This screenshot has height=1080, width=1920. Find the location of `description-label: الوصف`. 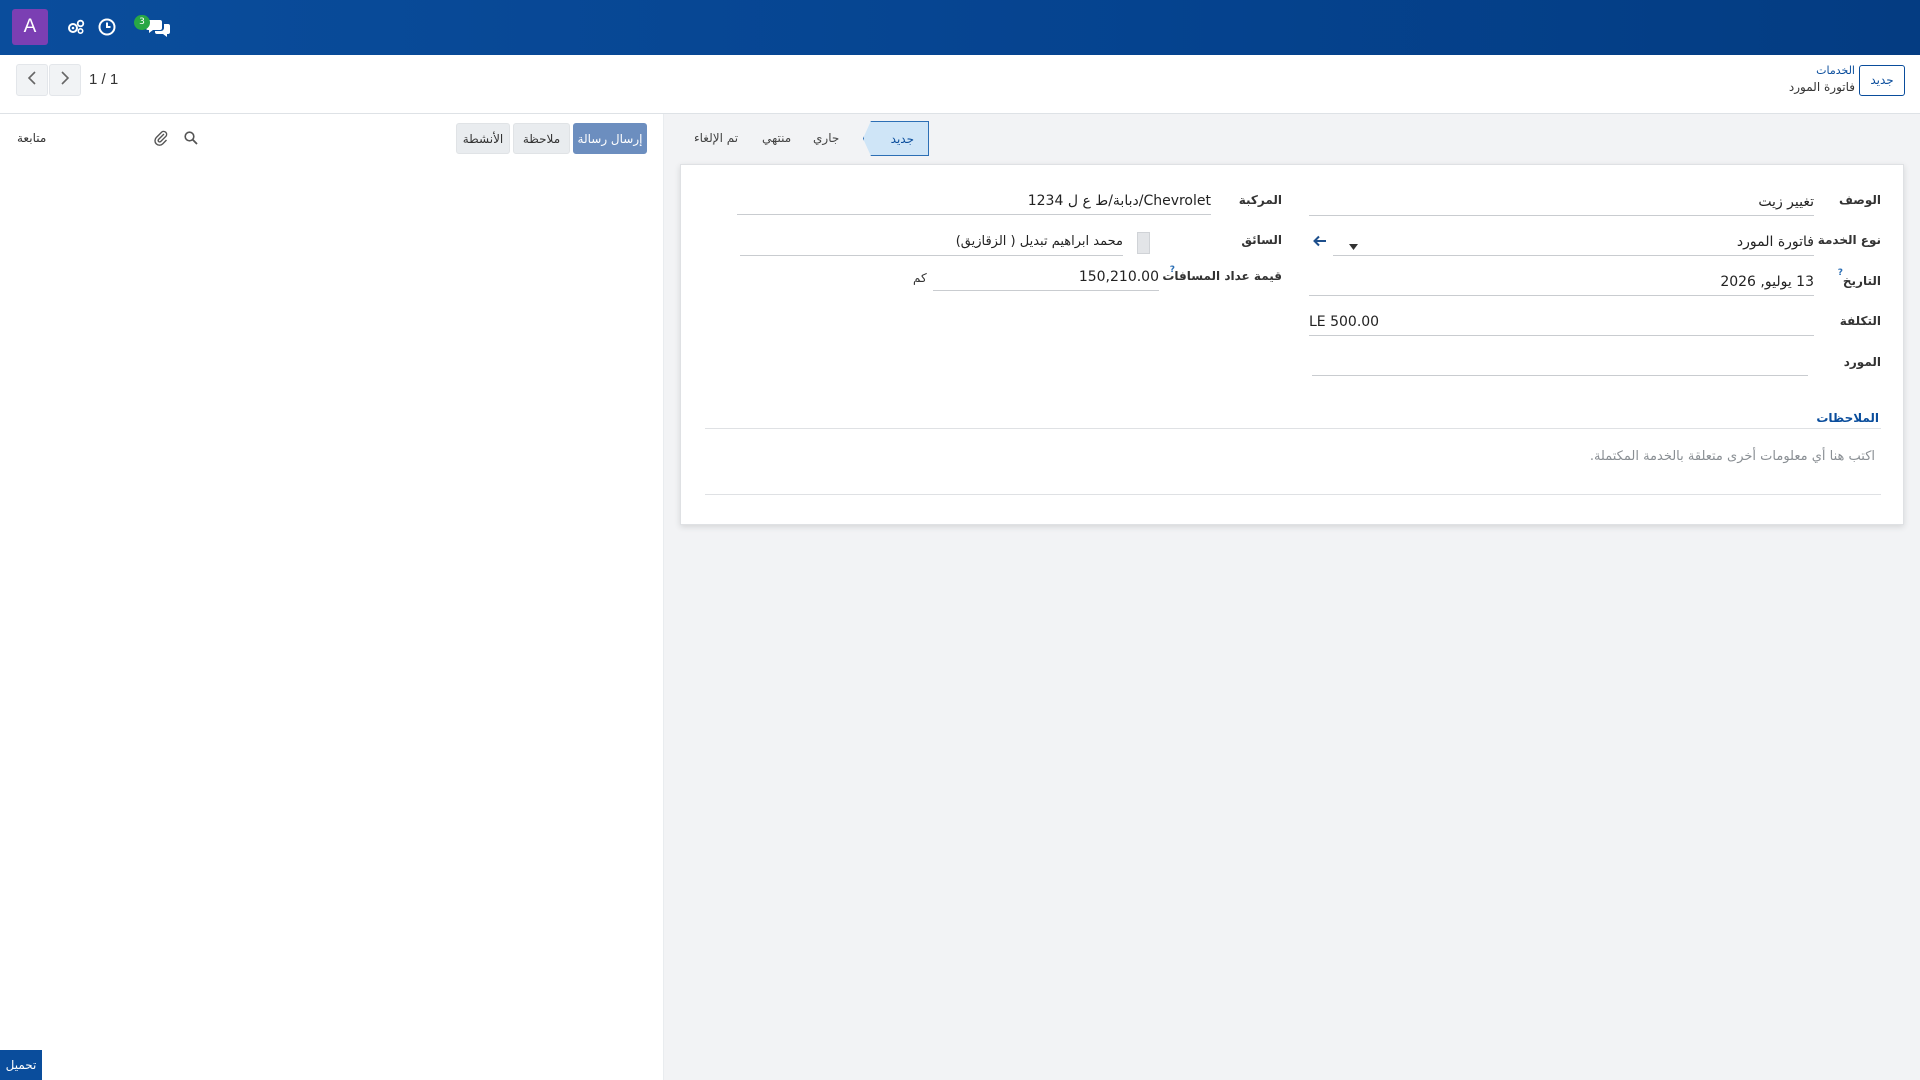

description-label: الوصف is located at coordinates (1859, 200).